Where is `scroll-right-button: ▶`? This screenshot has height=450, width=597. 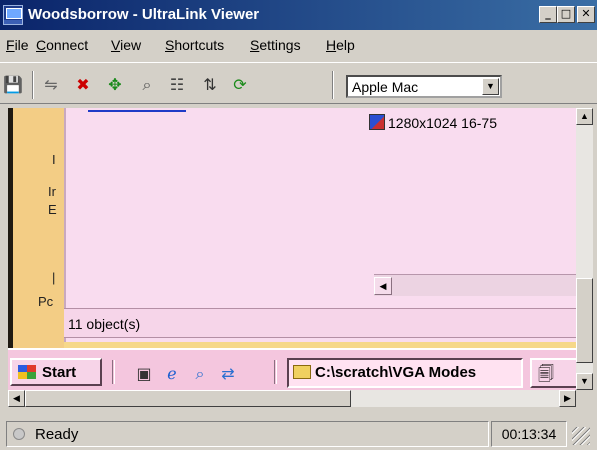
scroll-right-button: ▶ is located at coordinates (567, 398).